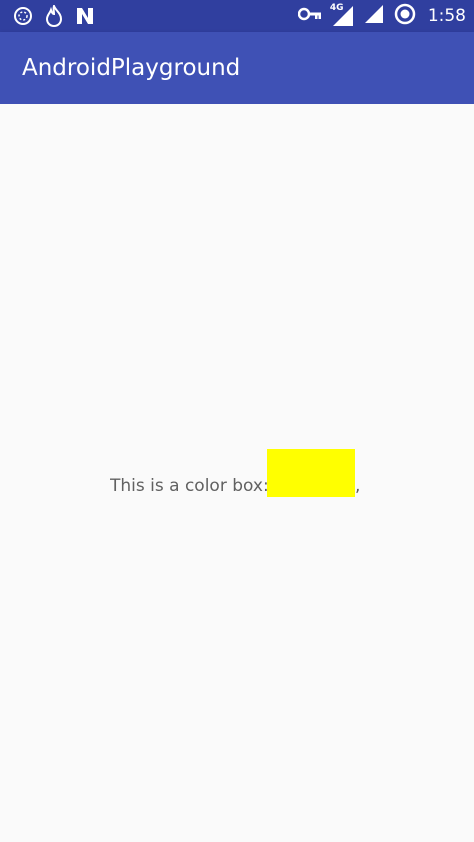  Describe the element at coordinates (23, 18) in the screenshot. I see `sync-circle-icon` at that location.